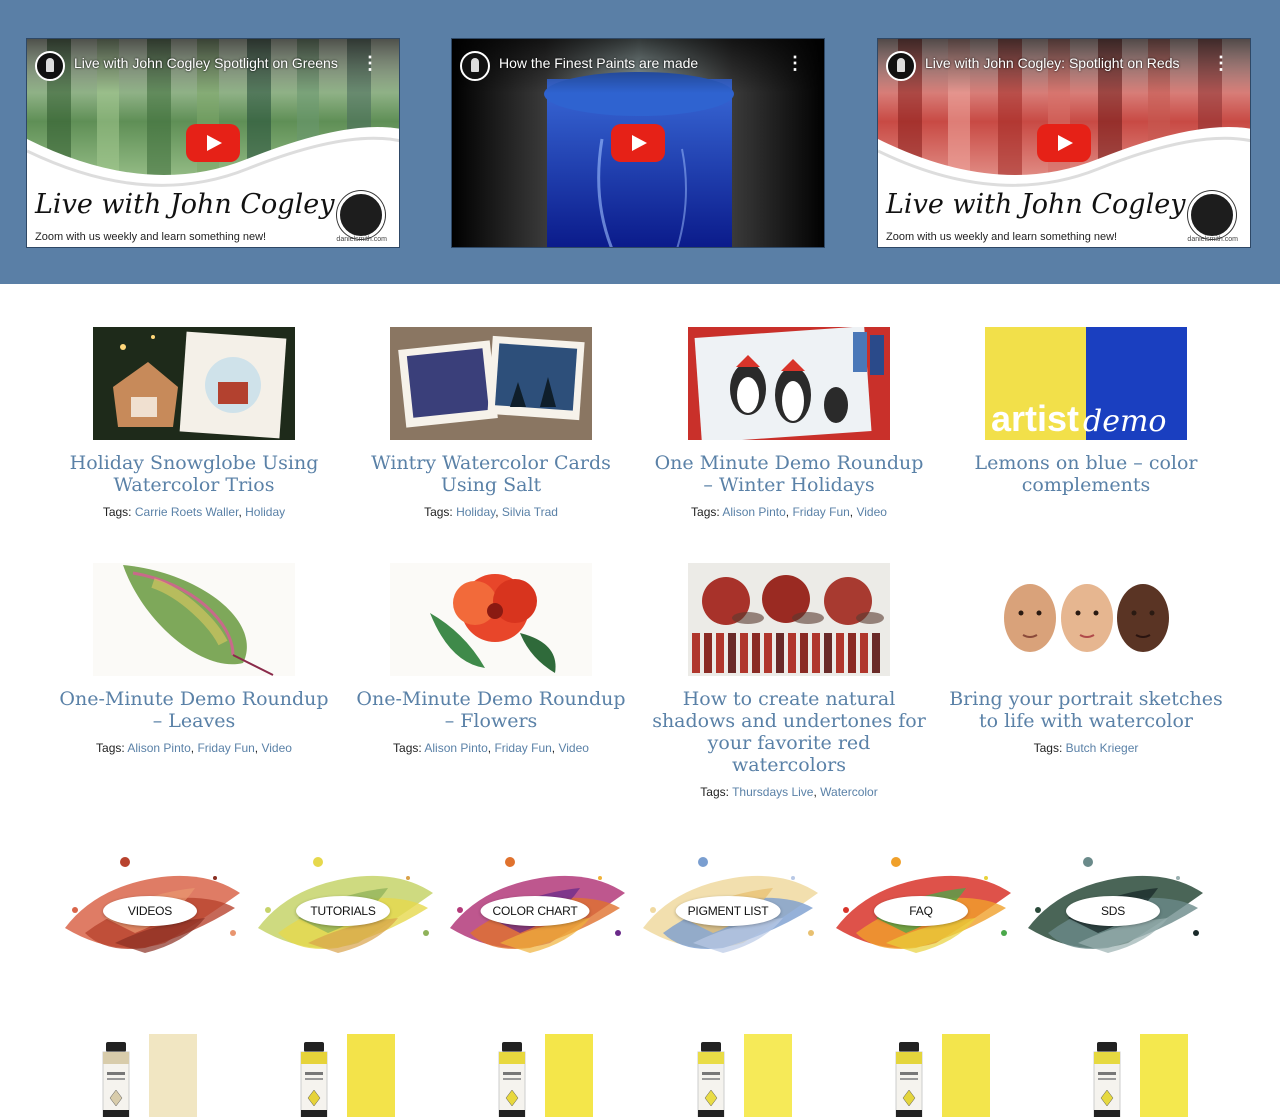 This screenshot has width=1280, height=1117. Describe the element at coordinates (728, 911) in the screenshot. I see `category-label: PIGMENT LIST` at that location.